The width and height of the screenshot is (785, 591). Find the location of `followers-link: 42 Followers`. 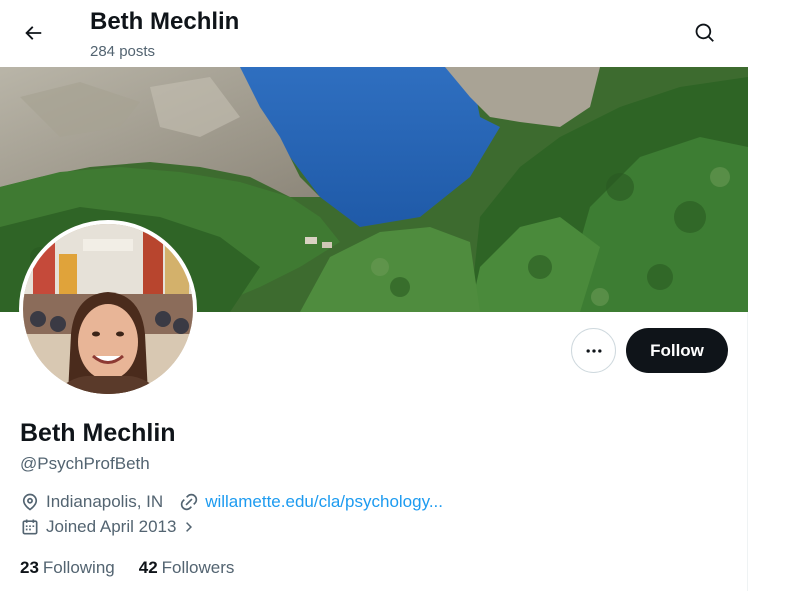

followers-link: 42 Followers is located at coordinates (187, 568).